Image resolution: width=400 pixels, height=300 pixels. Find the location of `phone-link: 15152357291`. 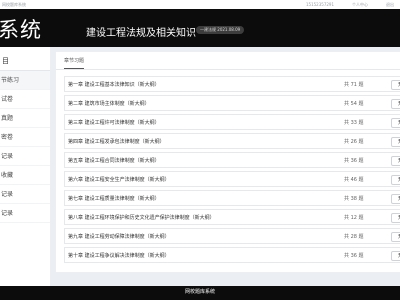

phone-link: 15152357291 is located at coordinates (320, 4).